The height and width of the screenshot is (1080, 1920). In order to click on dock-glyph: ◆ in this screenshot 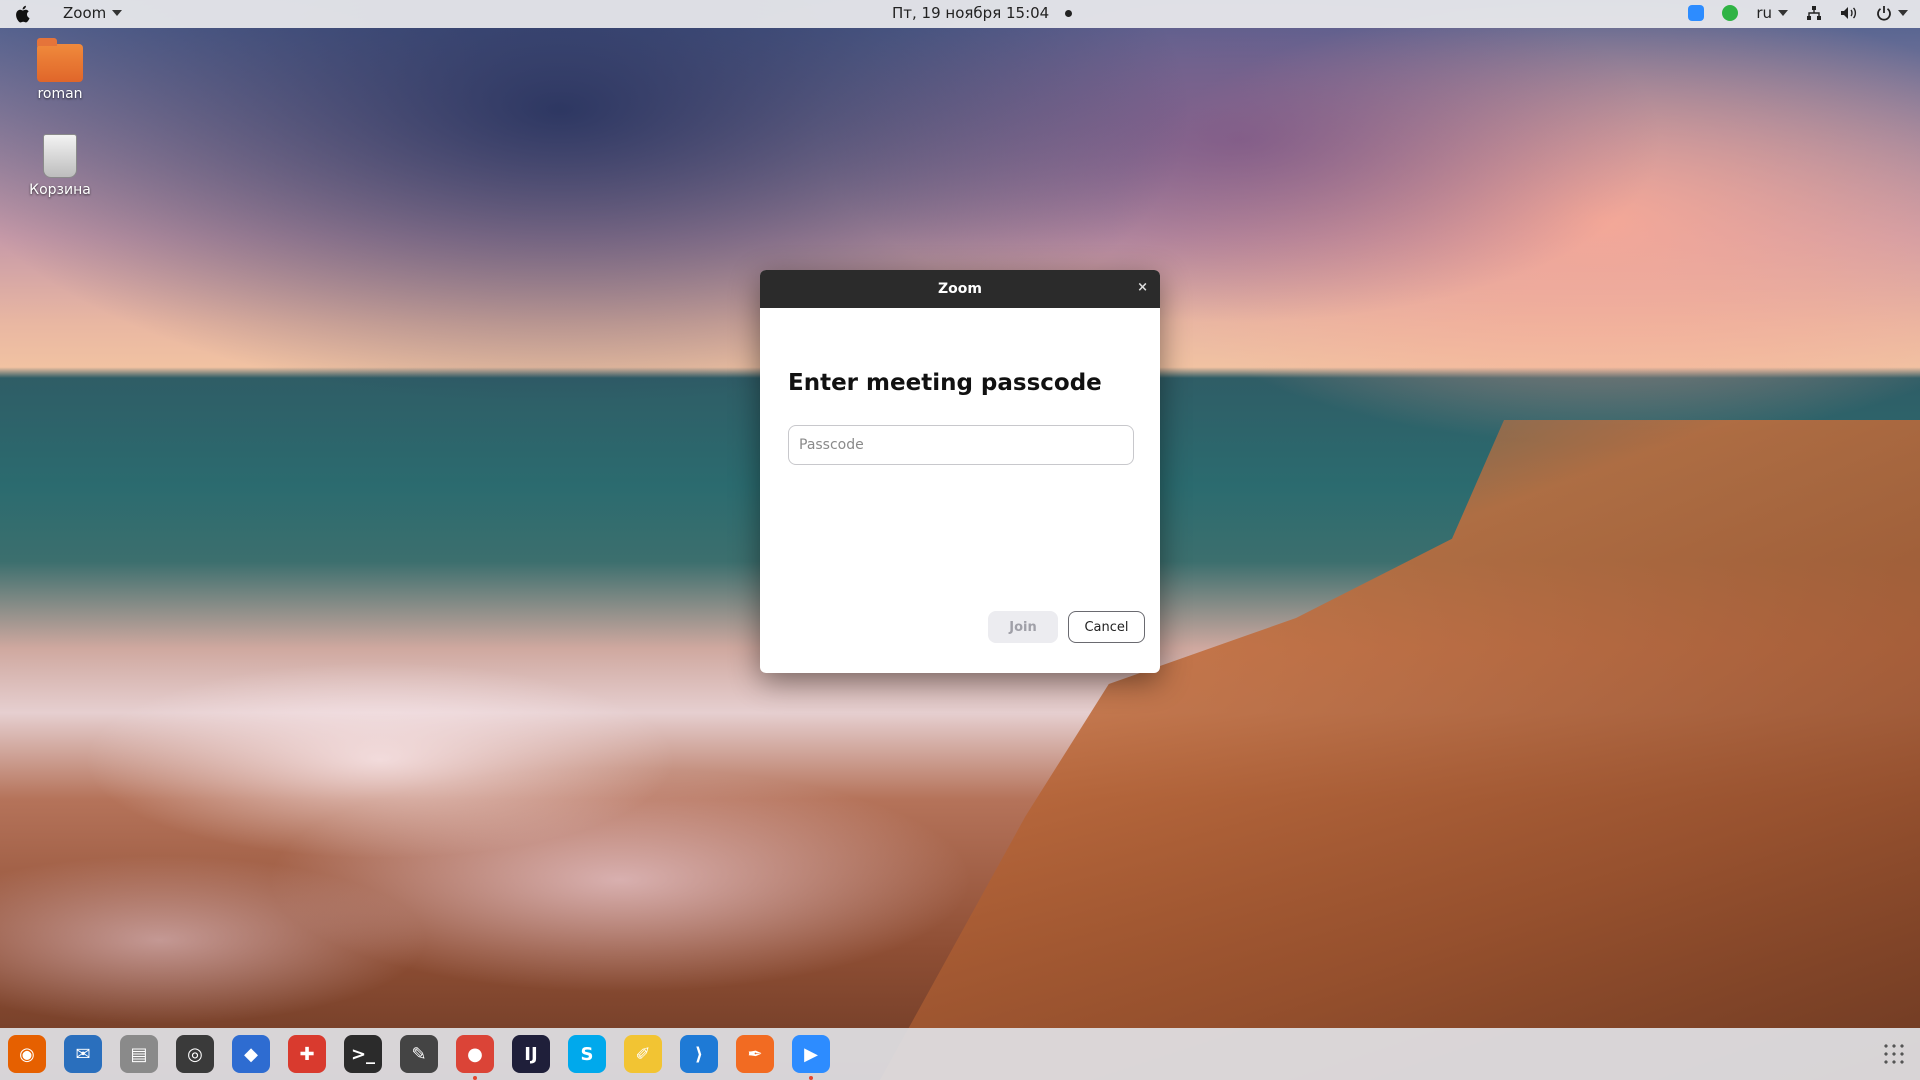, I will do `click(251, 1054)`.